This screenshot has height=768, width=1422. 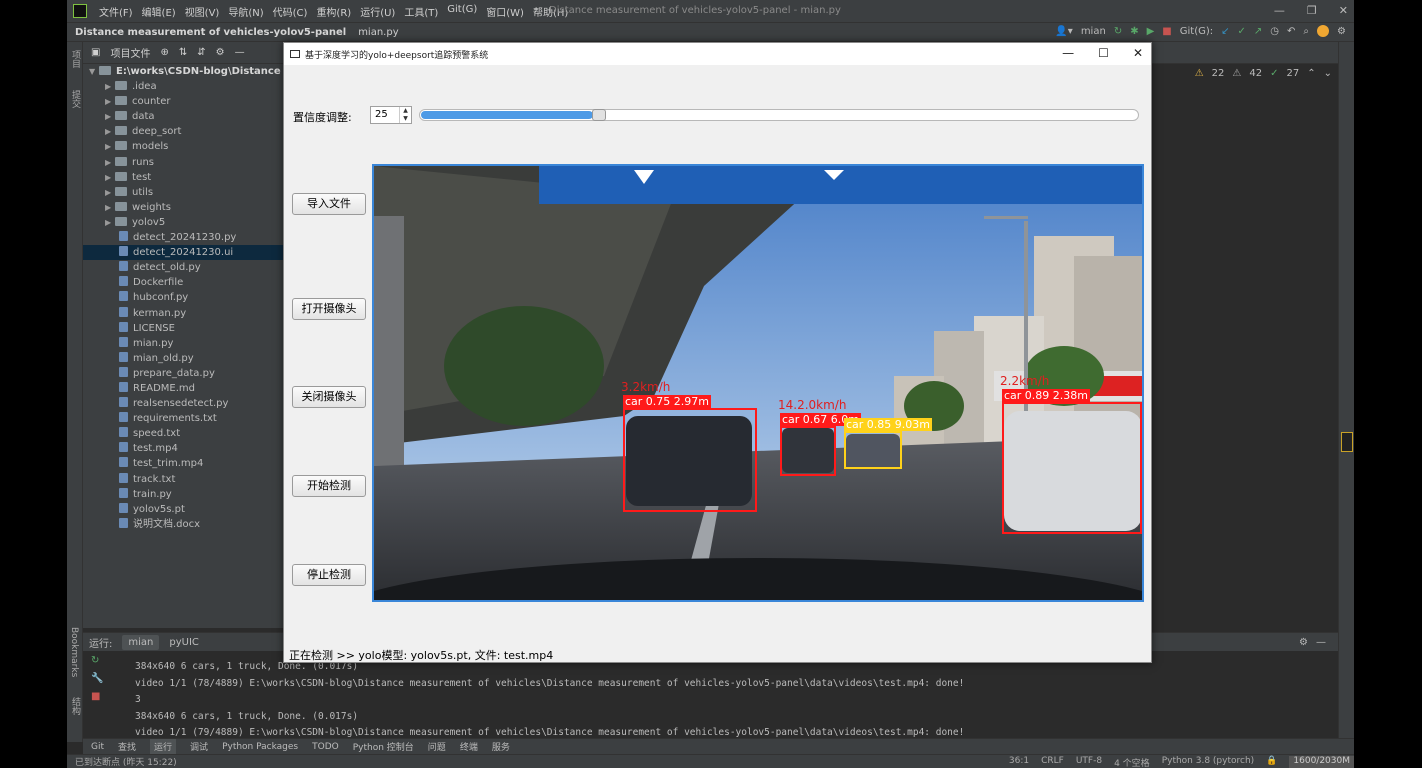 I want to click on toolwin-python-console: Python 控制台, so click(x=383, y=746).